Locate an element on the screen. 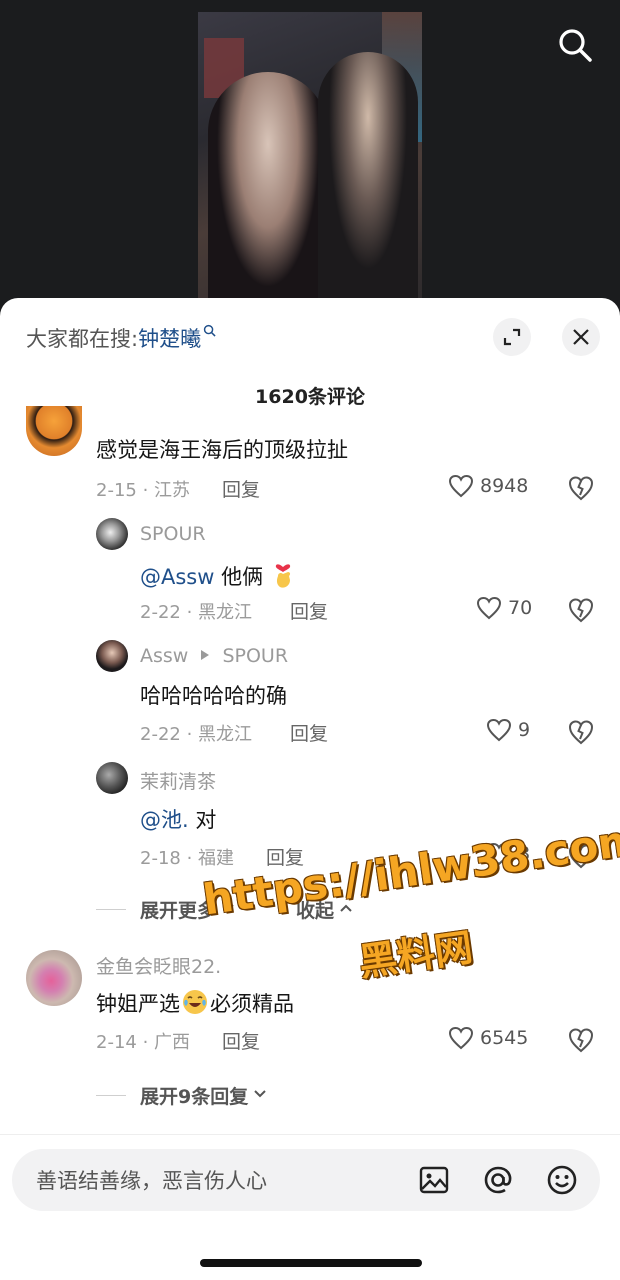  mention-link: @Assw is located at coordinates (177, 577).